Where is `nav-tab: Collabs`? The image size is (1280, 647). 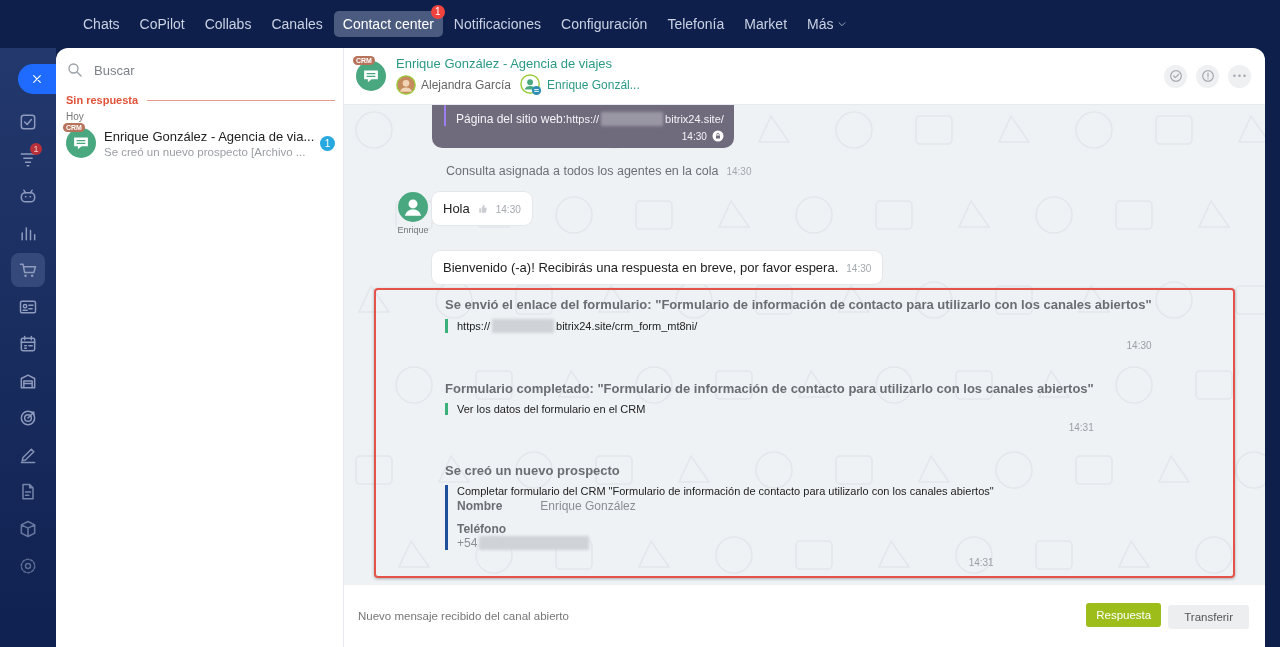
nav-tab: Collabs is located at coordinates (228, 24).